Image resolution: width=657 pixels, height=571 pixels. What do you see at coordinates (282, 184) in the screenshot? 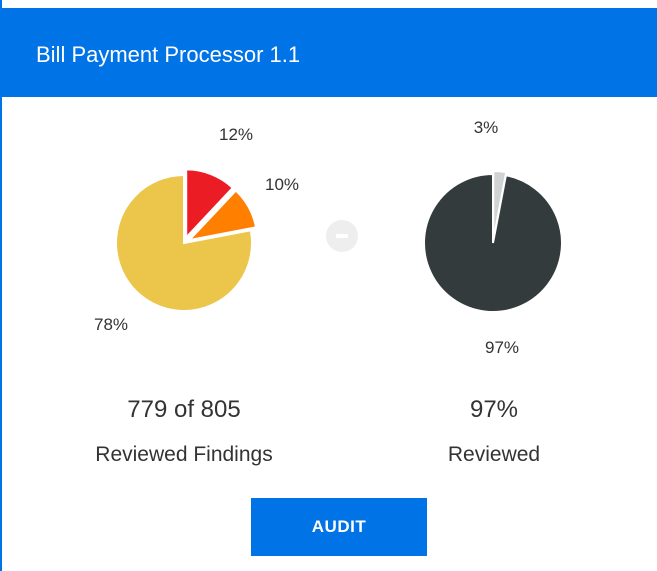
I see `pie1-label-10: 10%` at bounding box center [282, 184].